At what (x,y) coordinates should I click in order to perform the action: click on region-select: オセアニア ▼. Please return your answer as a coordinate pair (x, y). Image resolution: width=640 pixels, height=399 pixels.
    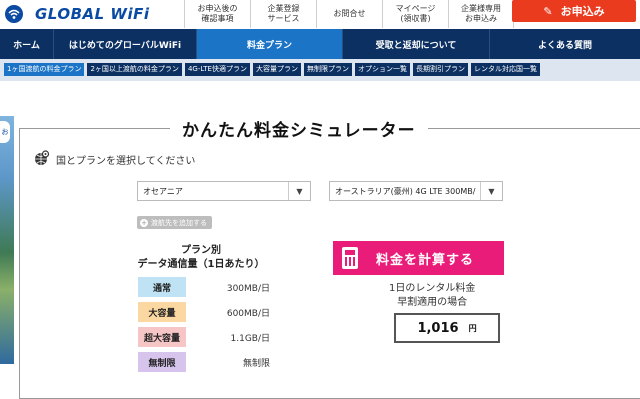
    Looking at the image, I should click on (224, 191).